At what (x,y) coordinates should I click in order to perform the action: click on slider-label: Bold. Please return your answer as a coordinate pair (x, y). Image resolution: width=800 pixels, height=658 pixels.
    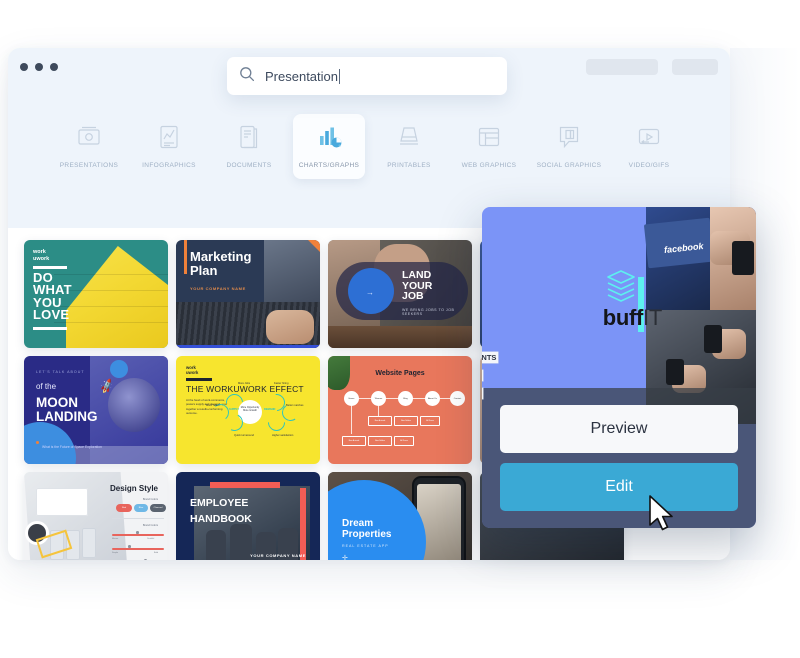
    Looking at the image, I should click on (156, 553).